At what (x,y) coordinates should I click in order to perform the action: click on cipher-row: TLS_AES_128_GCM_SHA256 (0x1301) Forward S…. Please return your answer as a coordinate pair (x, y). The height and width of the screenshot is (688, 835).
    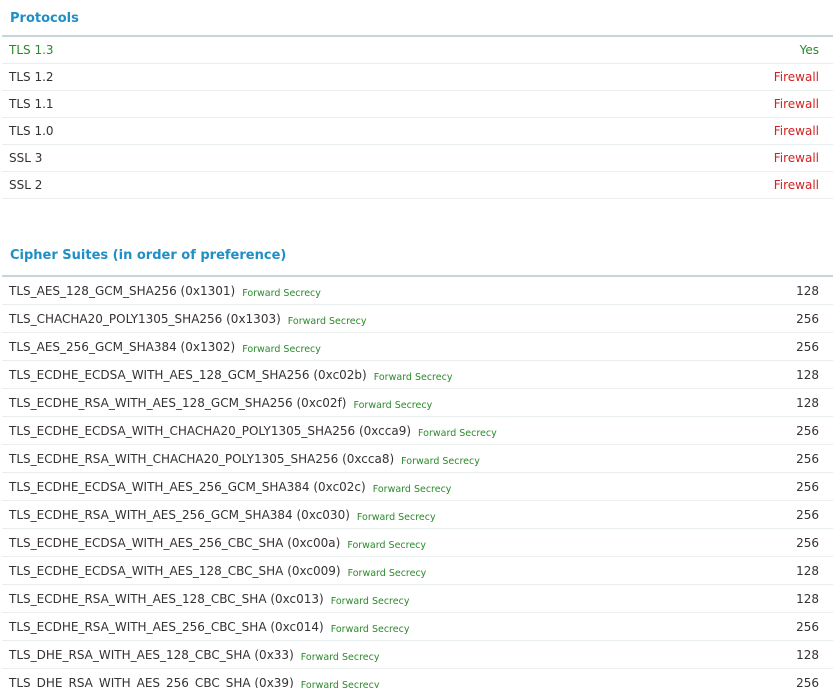
    Looking at the image, I should click on (417, 291).